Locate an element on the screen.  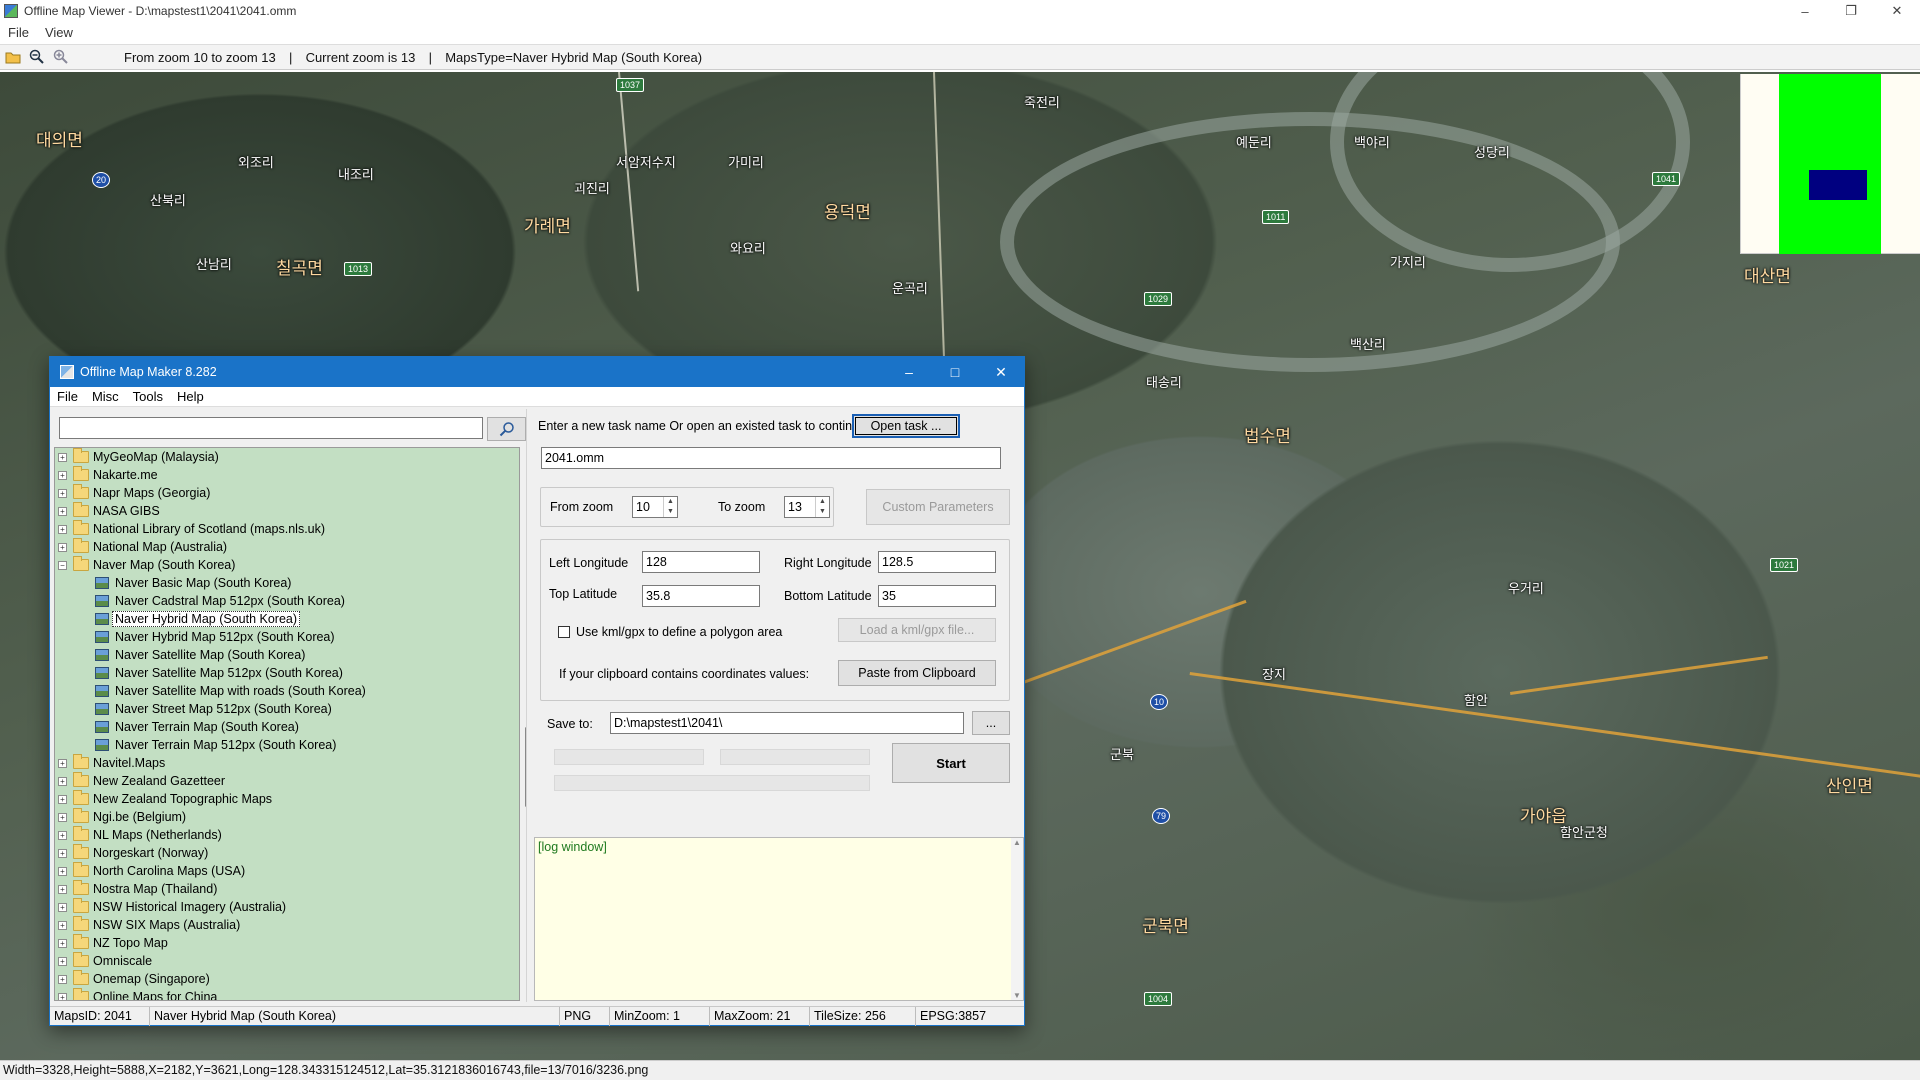
to-zoom-spinner: 13 ▲ ▼ is located at coordinates (807, 507).